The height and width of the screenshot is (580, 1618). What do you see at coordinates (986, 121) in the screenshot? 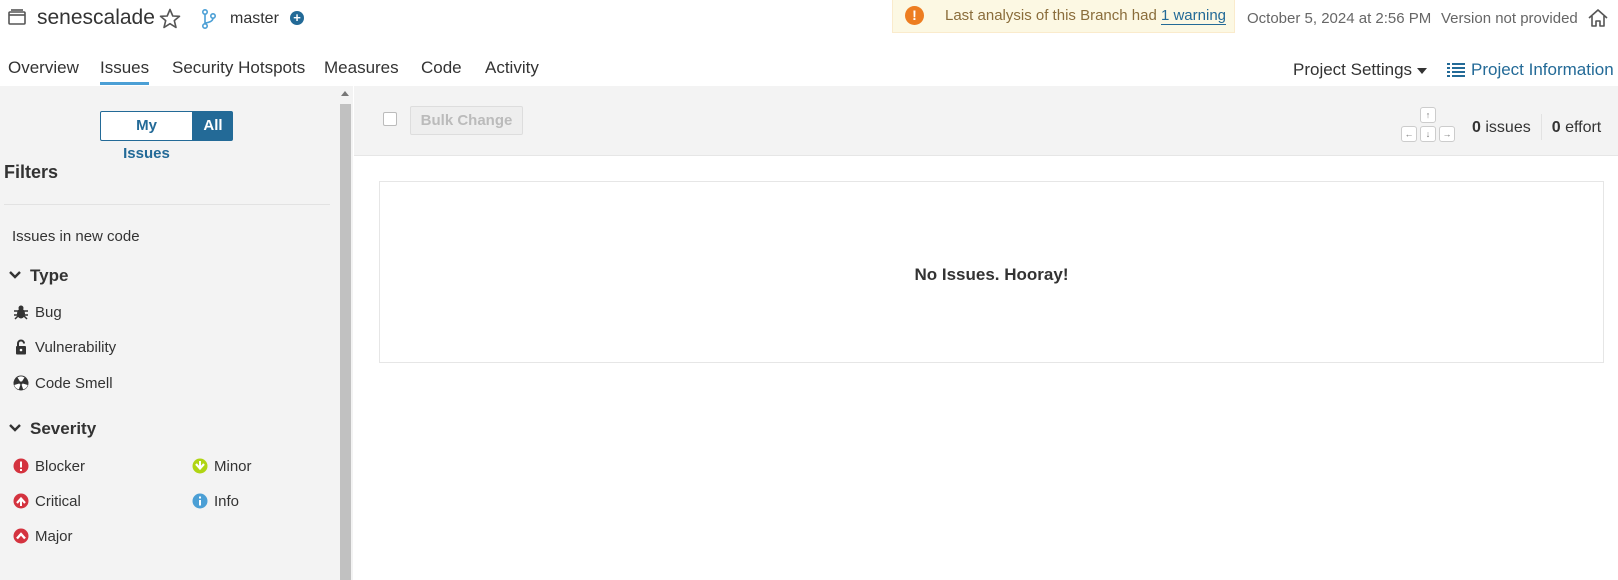
I see `issues-toolbar: Bulk Change ↑ ← ↓ → 0 issues 0 effort` at bounding box center [986, 121].